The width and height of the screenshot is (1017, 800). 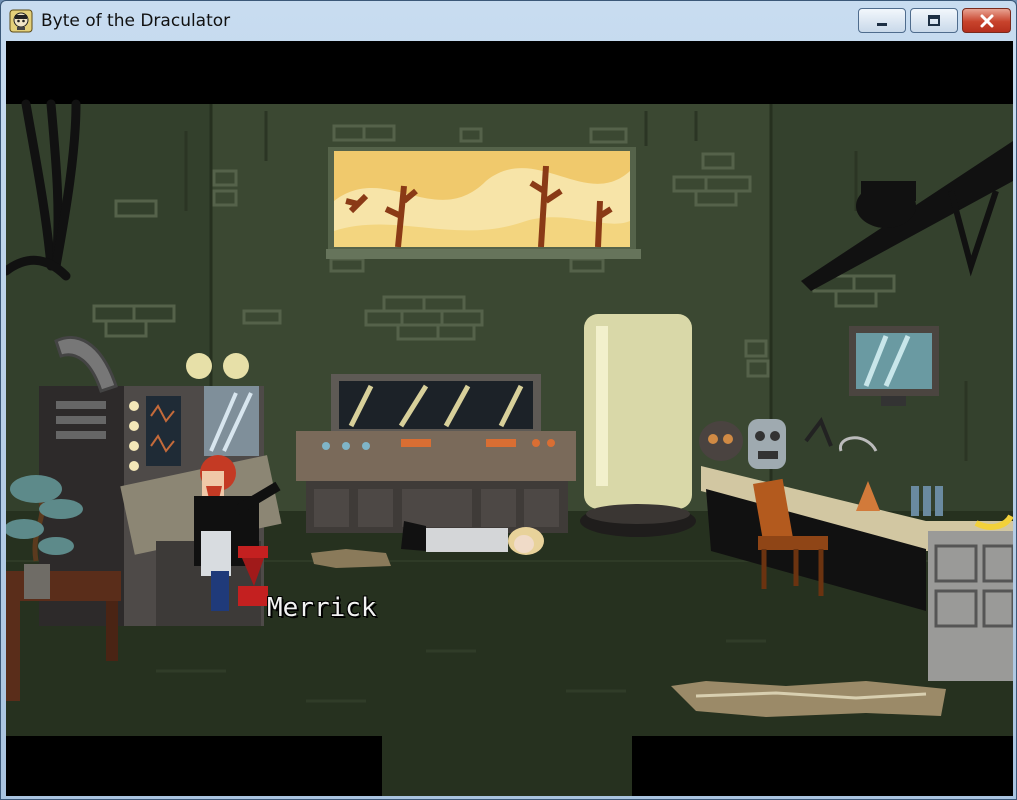 I want to click on close-icon, so click(x=986, y=20).